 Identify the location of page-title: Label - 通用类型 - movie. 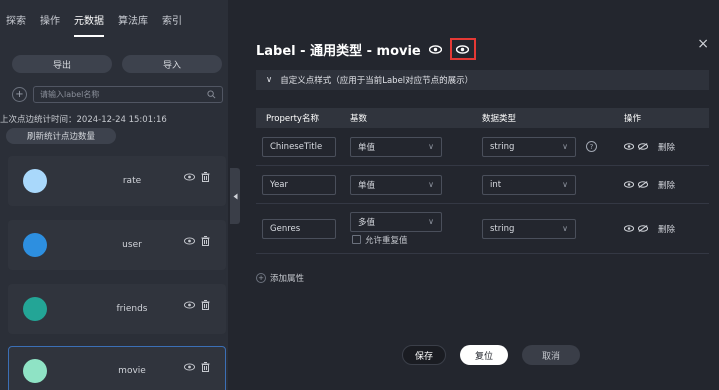
(338, 51).